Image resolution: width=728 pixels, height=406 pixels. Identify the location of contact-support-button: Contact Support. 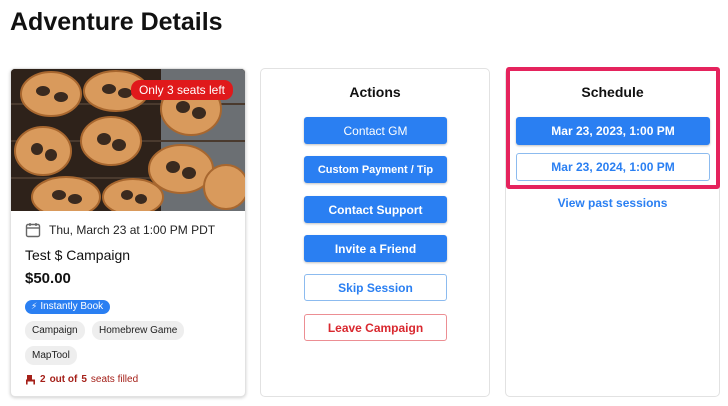
(375, 209).